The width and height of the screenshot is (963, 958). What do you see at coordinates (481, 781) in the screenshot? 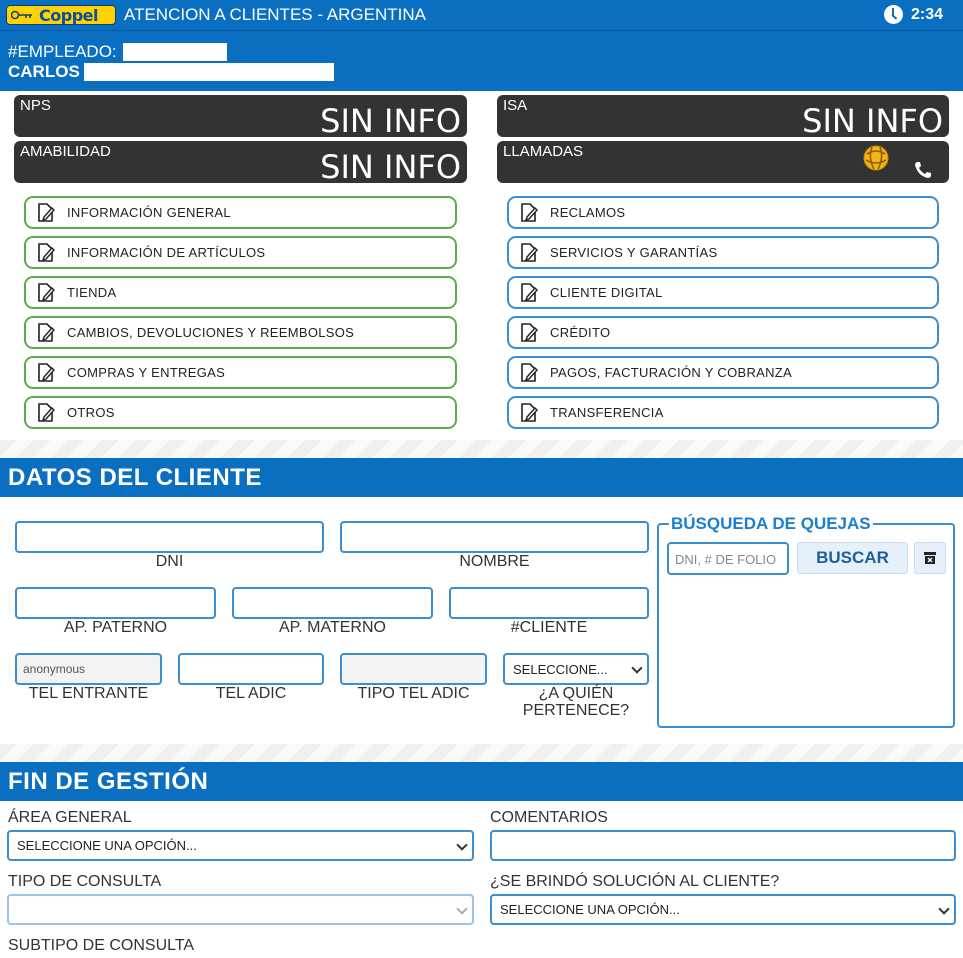
I see `section-fin-gestion: FIN DE GESTIÓN` at bounding box center [481, 781].